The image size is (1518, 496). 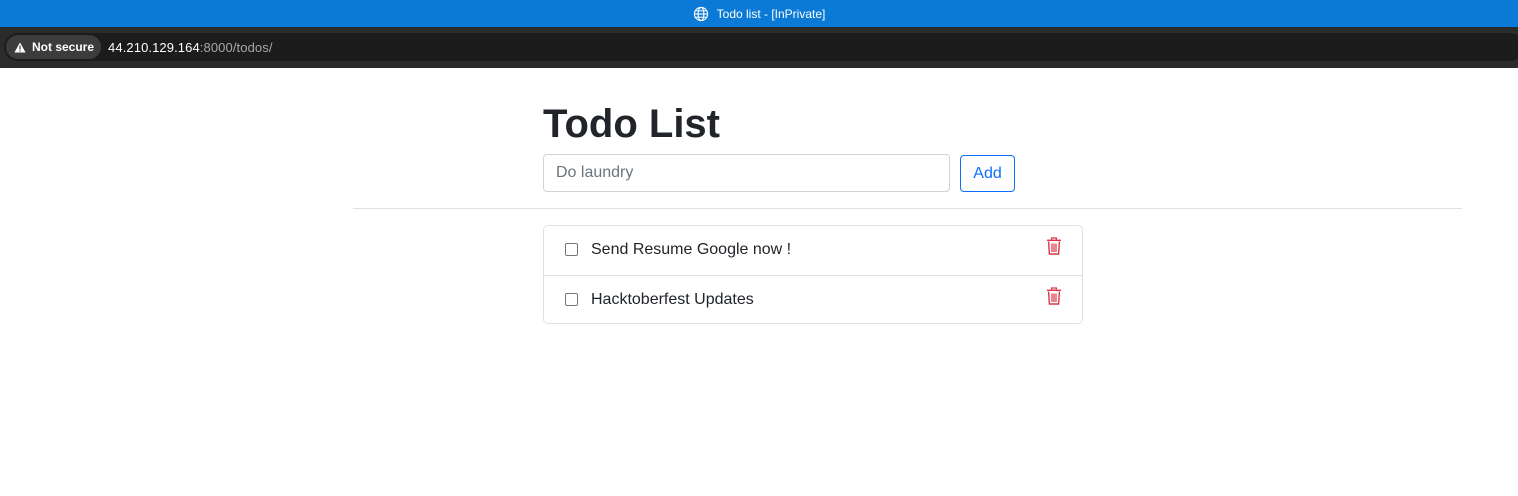 I want to click on url-host: 44.210.129.164, so click(x=154, y=47).